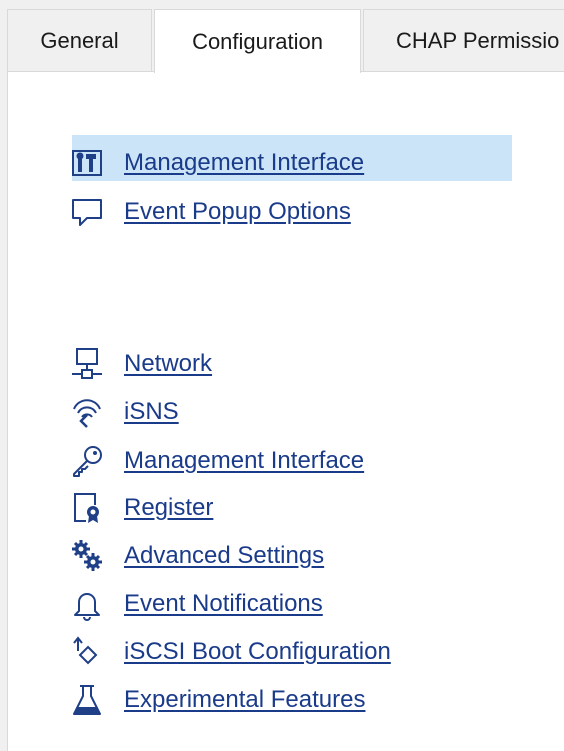 This screenshot has height=751, width=564. I want to click on link-item-management-interface-top: Management Interface, so click(217, 163).